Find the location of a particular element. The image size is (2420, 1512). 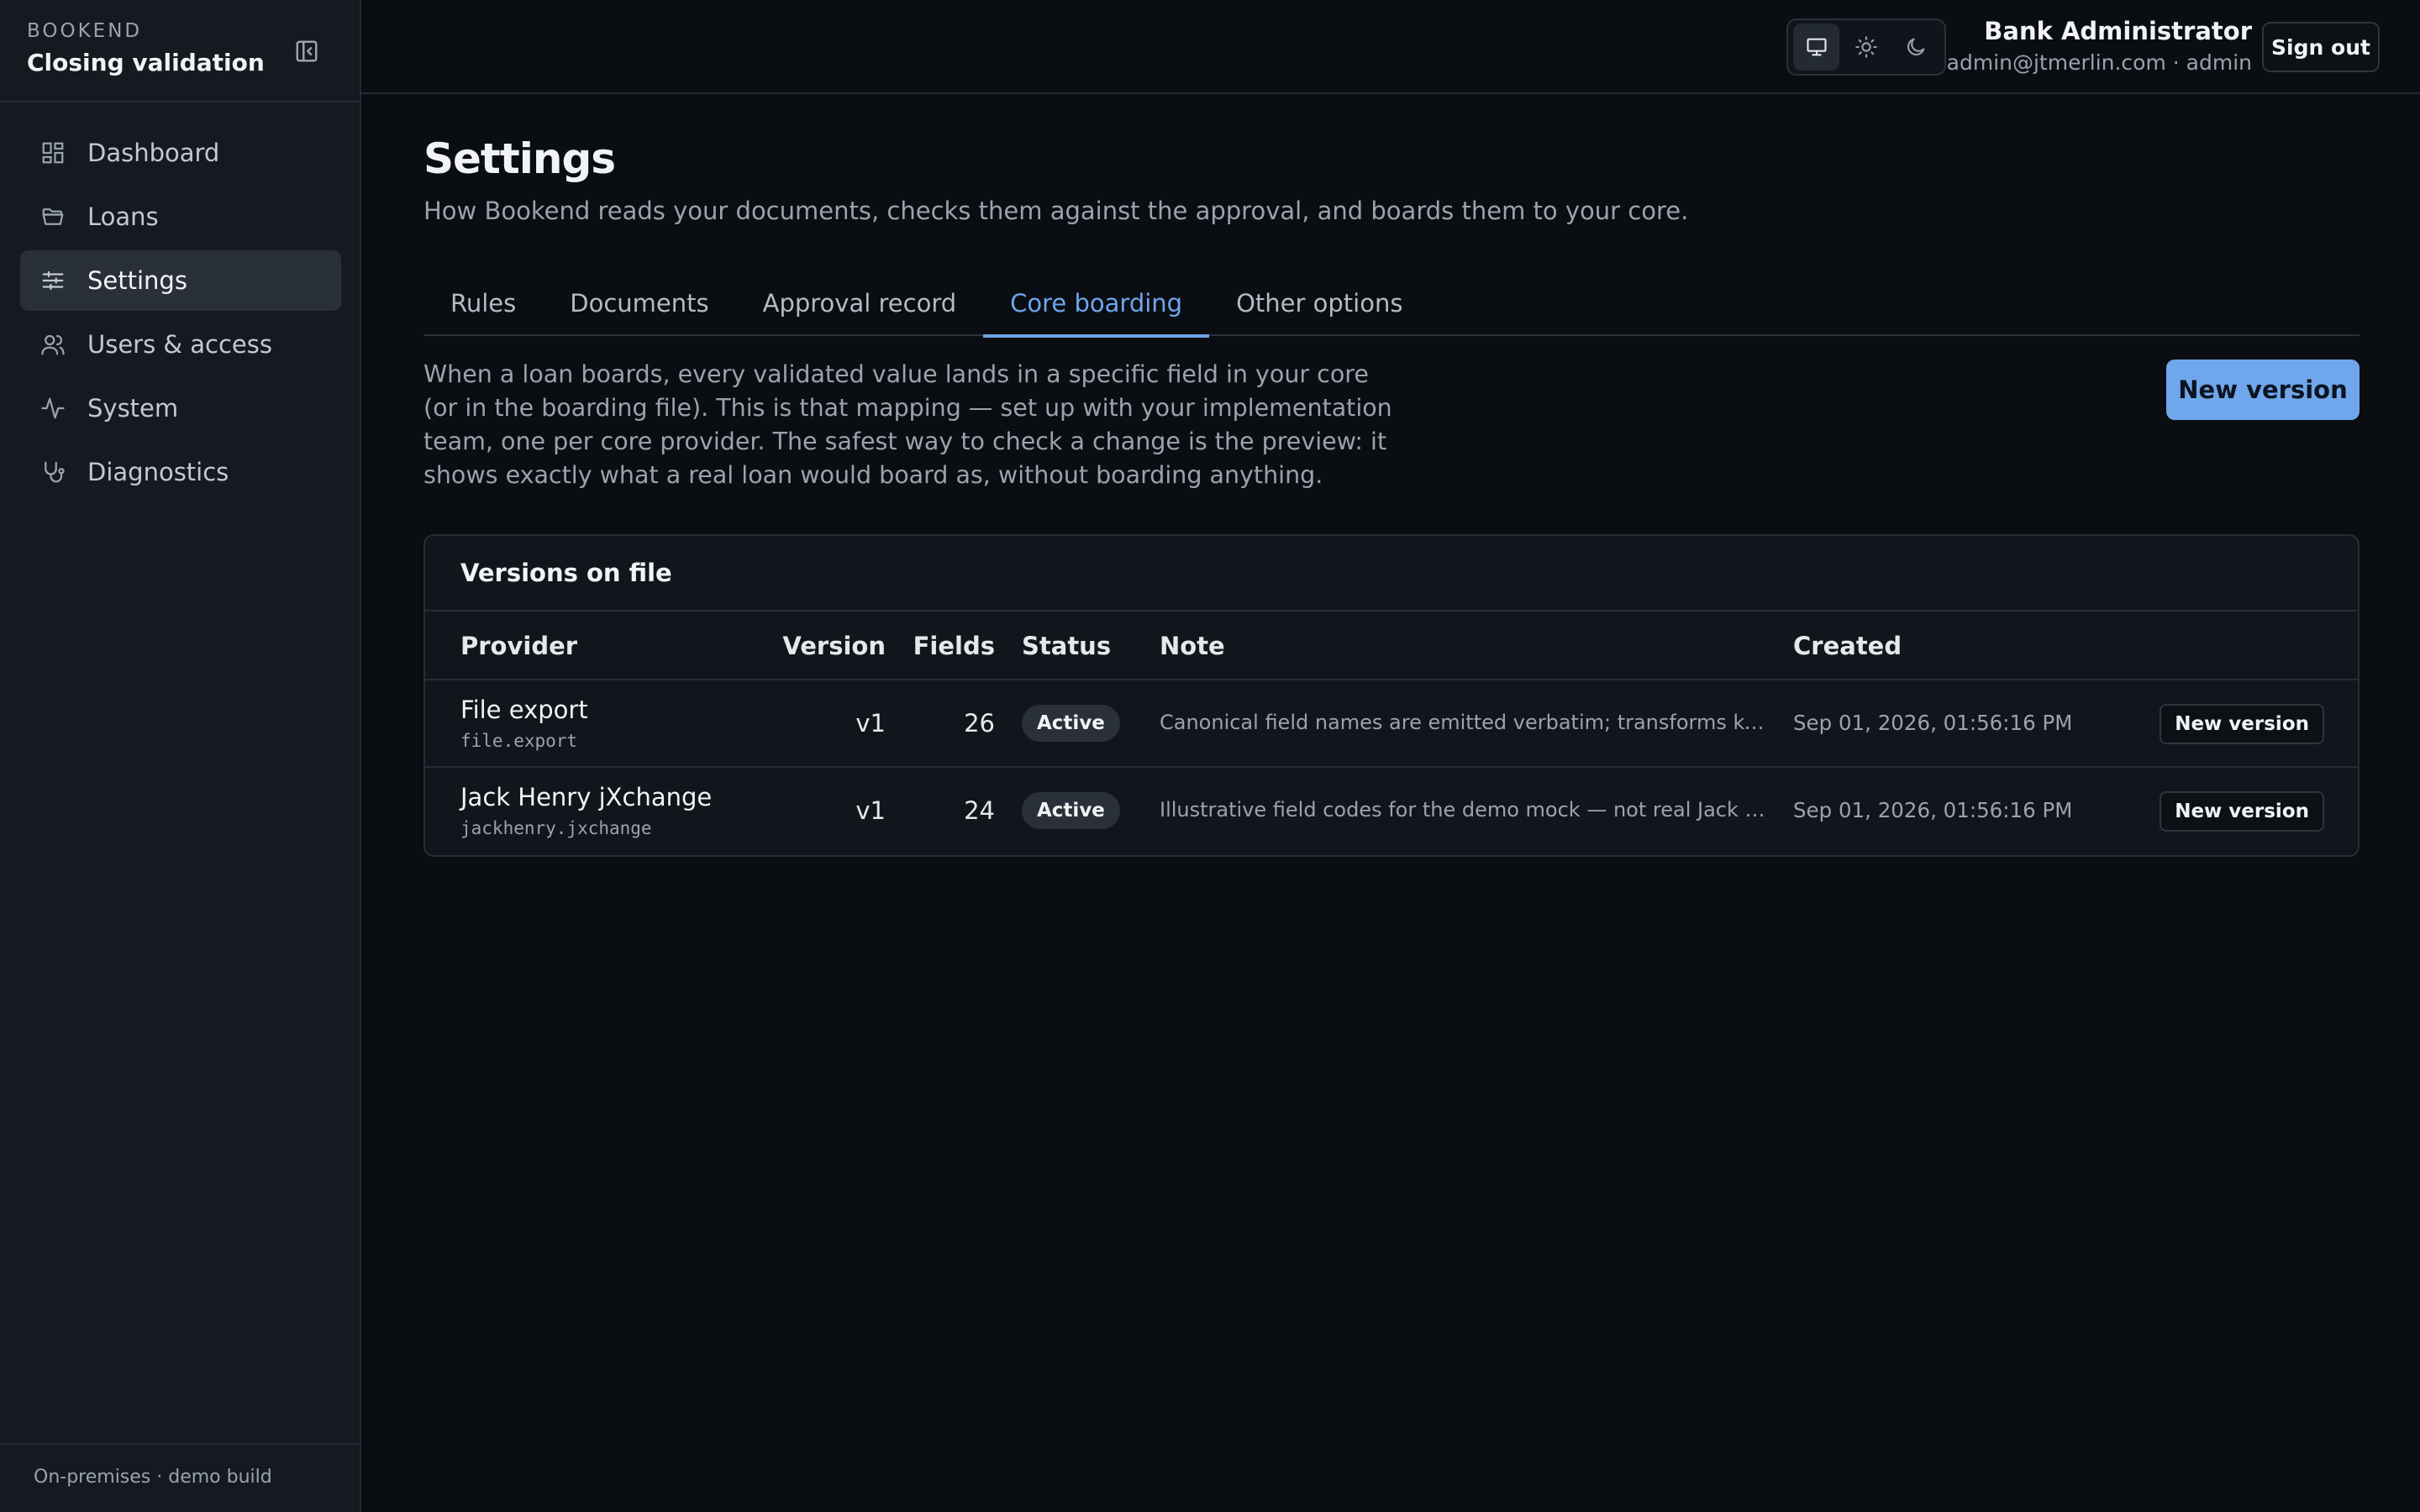

folder-icon is located at coordinates (53, 216).